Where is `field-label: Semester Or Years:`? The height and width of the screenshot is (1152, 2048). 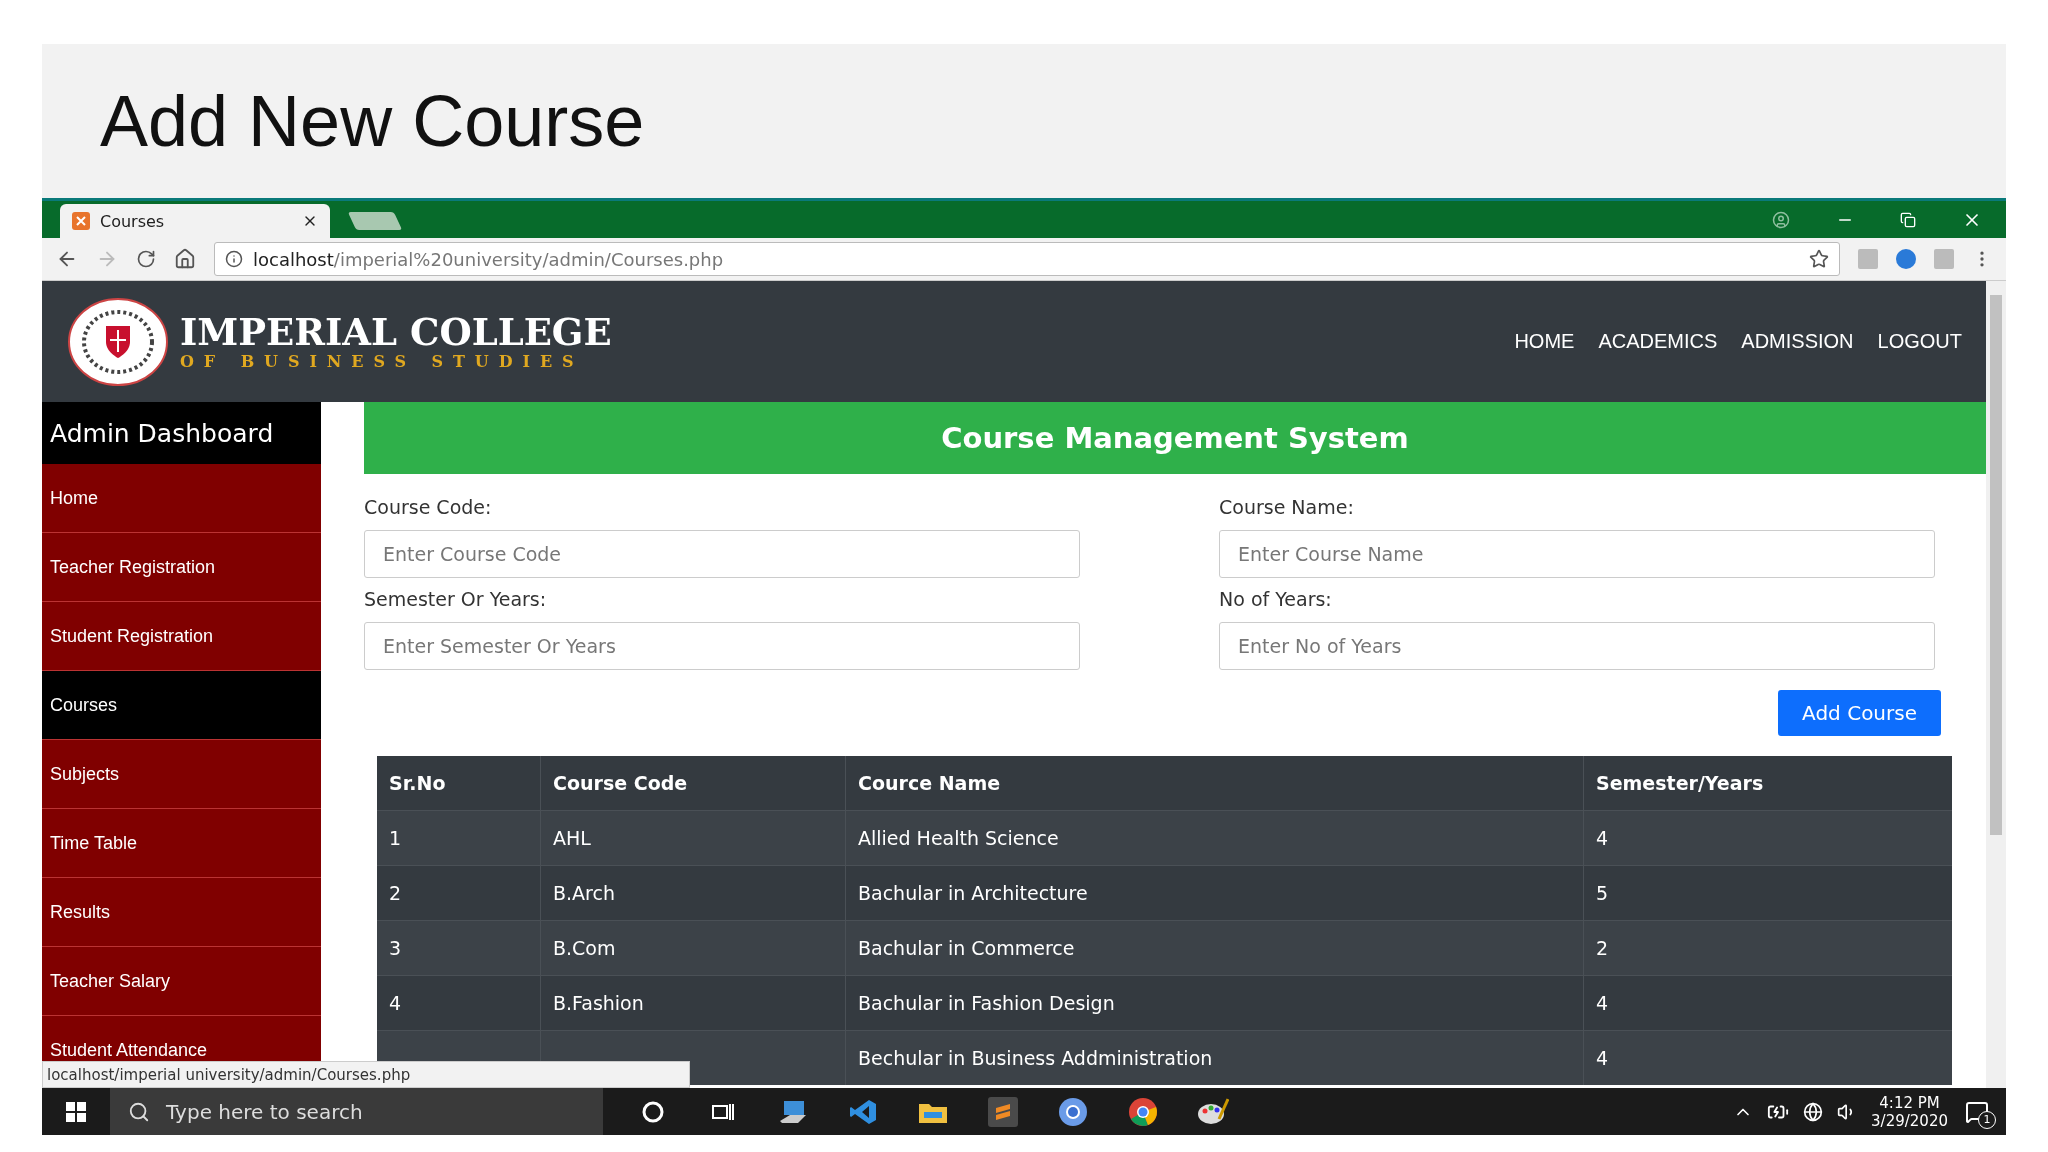
field-label: Semester Or Years: is located at coordinates (456, 599).